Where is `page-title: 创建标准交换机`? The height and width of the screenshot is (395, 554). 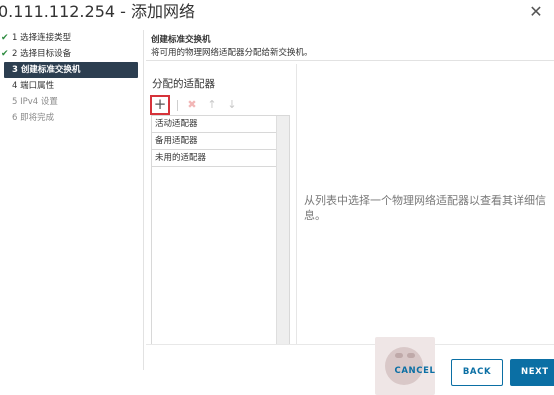
page-title: 创建标准交换机 is located at coordinates (181, 40).